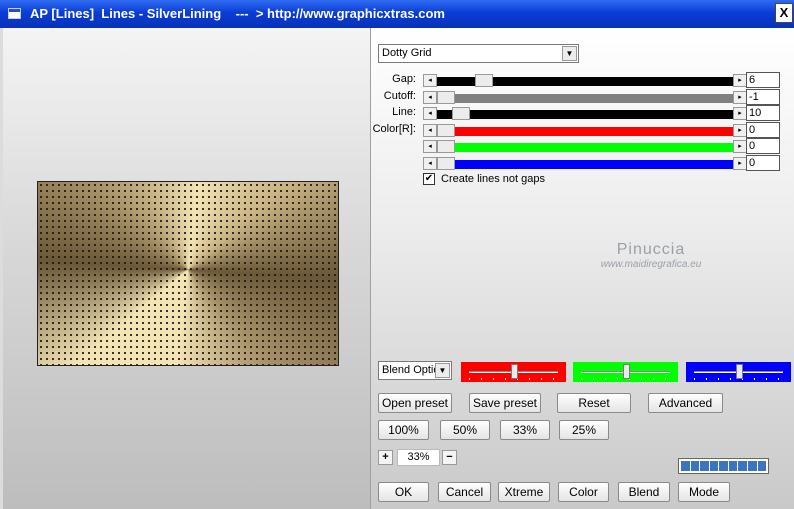  Describe the element at coordinates (784, 13) in the screenshot. I see `close-button: X` at that location.